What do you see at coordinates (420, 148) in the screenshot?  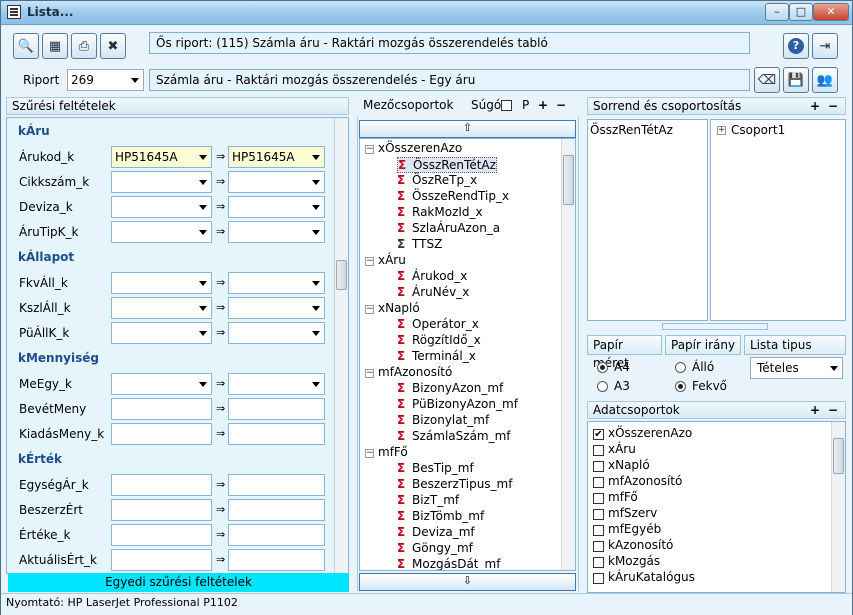 I see `tree-group: xÖsszerenAzo` at bounding box center [420, 148].